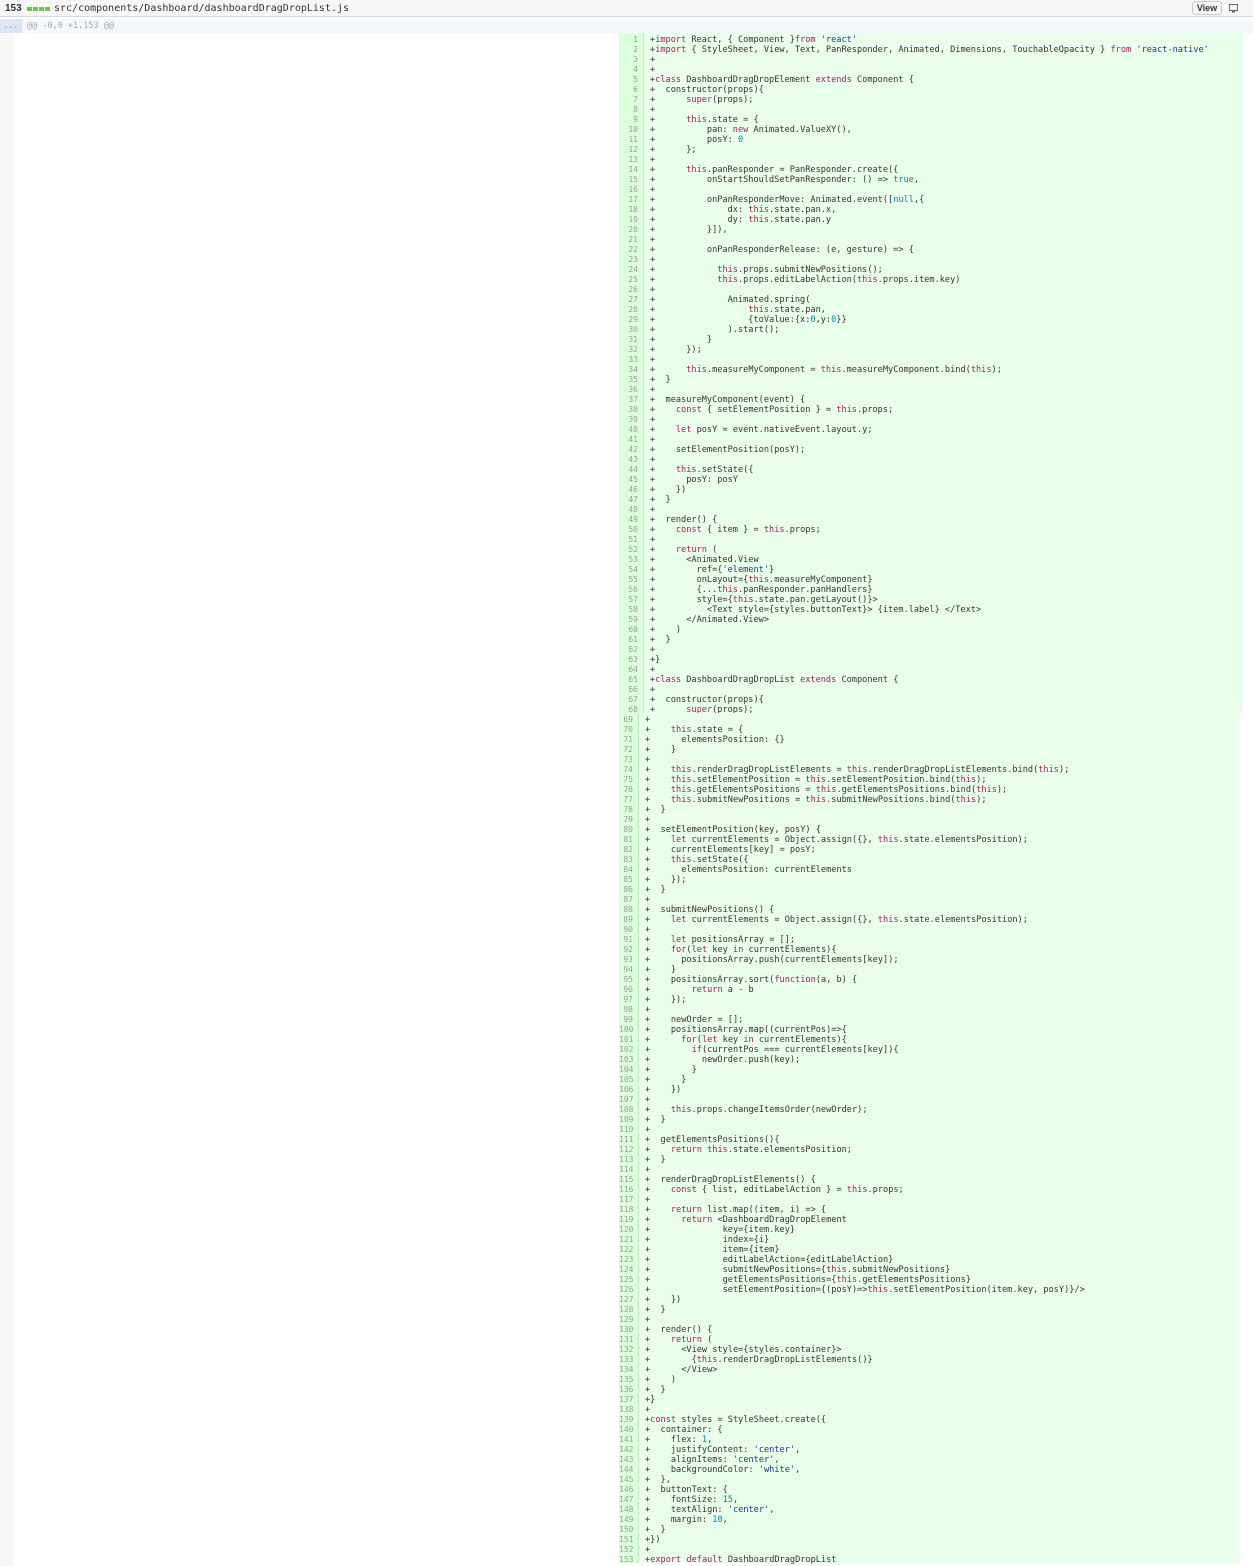 The width and height of the screenshot is (1253, 1566). What do you see at coordinates (626, 1170) in the screenshot?
I see `line-number: 114` at bounding box center [626, 1170].